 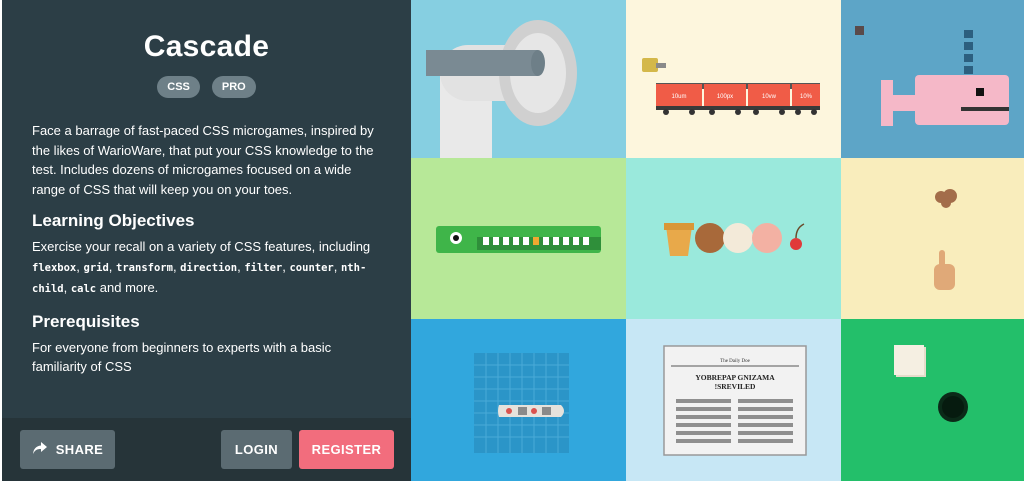 What do you see at coordinates (735, 361) in the screenshot?
I see `newspaper-masthead: The Daily Doe` at bounding box center [735, 361].